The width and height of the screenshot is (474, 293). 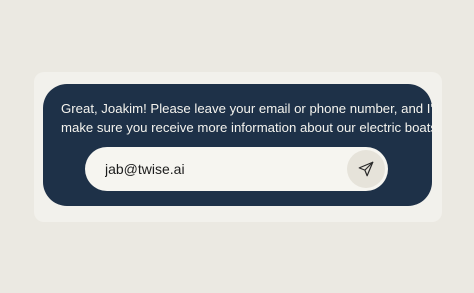 I want to click on send-icon, so click(x=366, y=169).